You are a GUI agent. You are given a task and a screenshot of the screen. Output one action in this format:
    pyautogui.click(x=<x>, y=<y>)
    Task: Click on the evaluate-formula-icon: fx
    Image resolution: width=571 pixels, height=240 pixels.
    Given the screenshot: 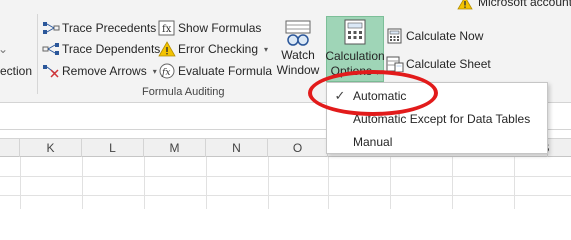 What is the action you would take?
    pyautogui.click(x=167, y=71)
    